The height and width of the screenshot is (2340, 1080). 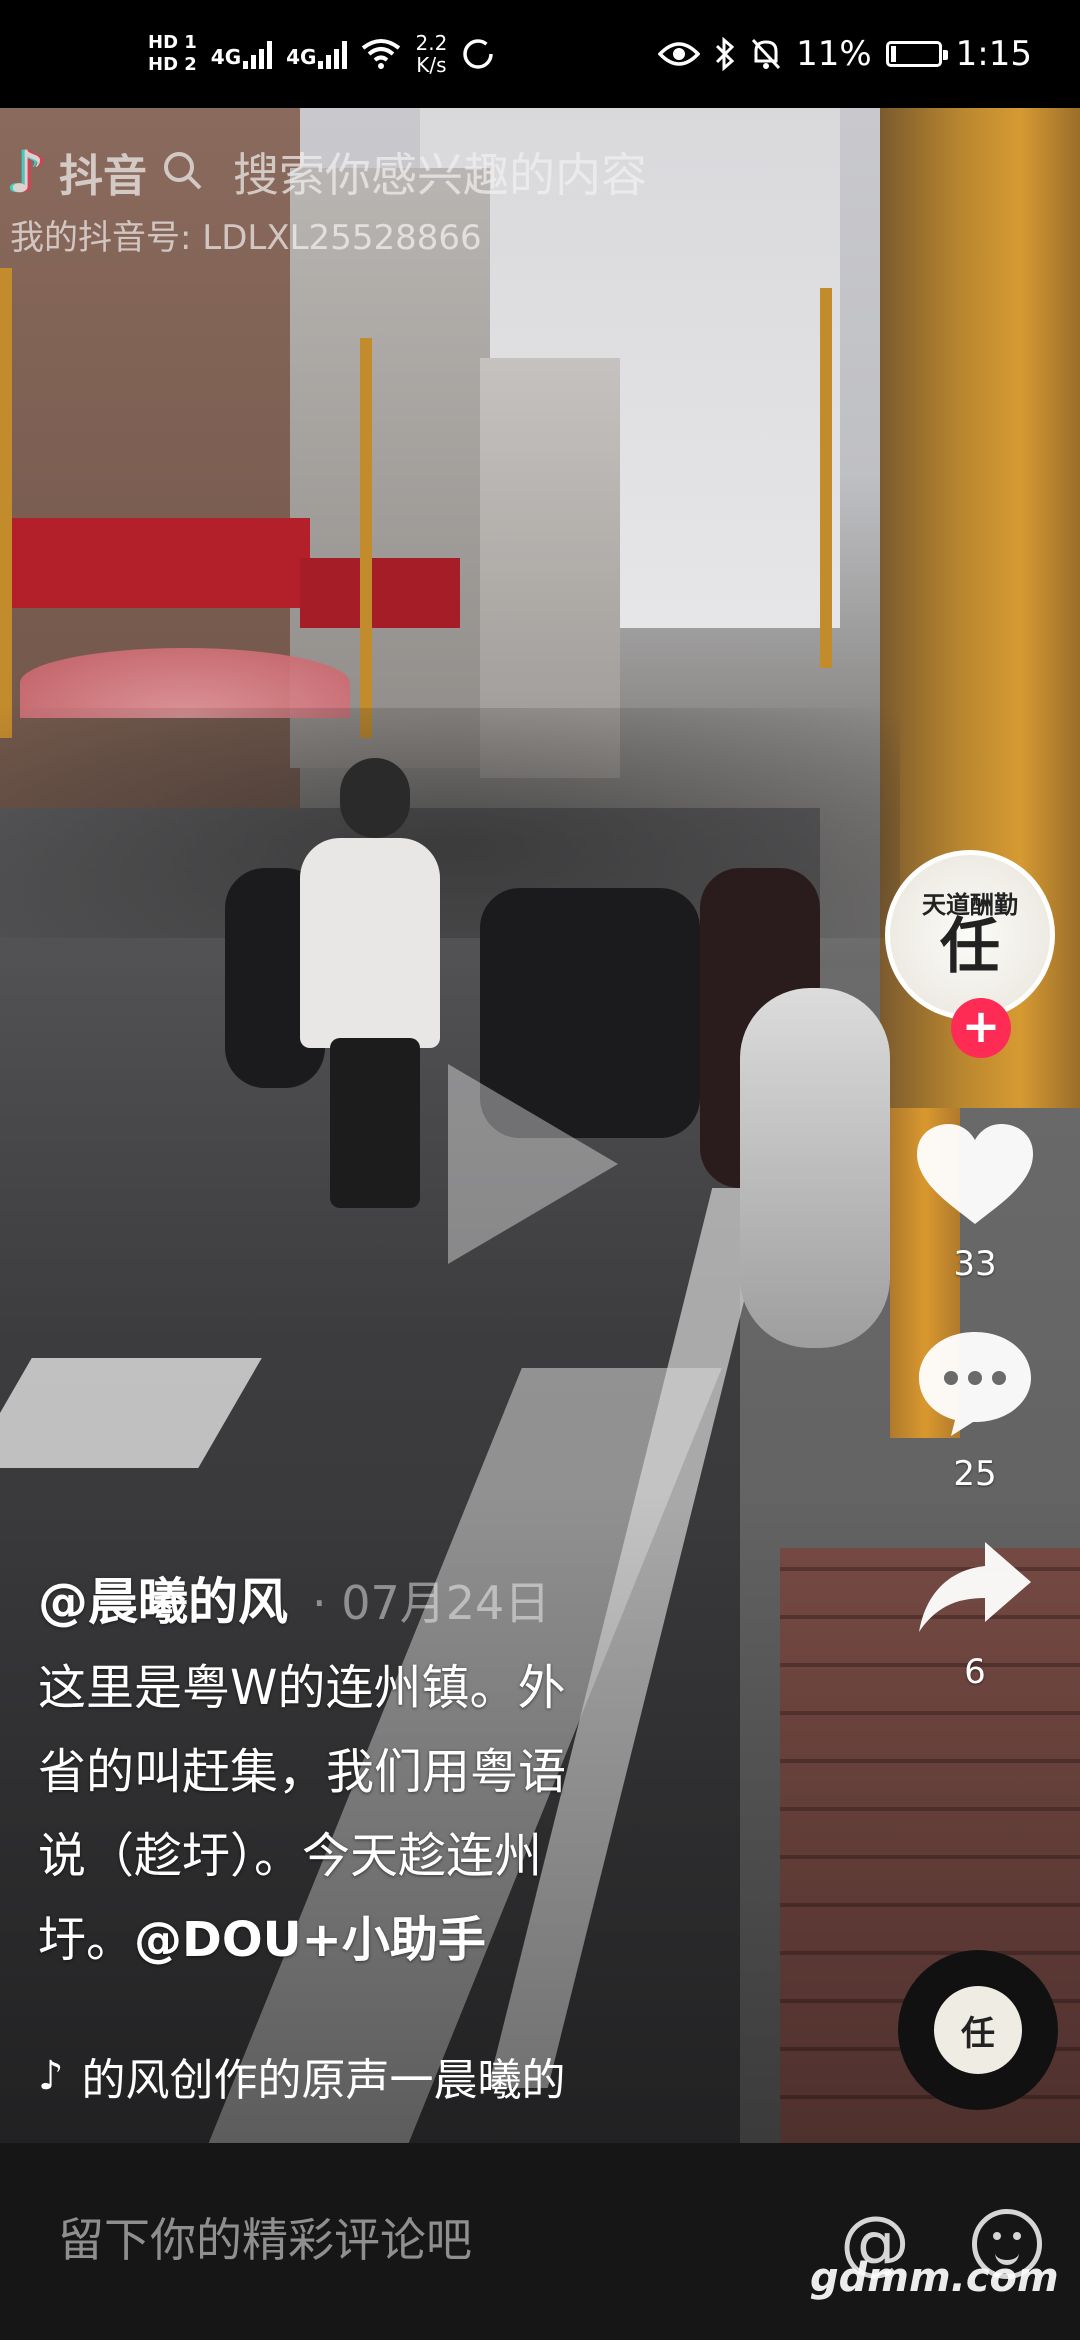 What do you see at coordinates (975, 1474) in the screenshot?
I see `comment-count: 25` at bounding box center [975, 1474].